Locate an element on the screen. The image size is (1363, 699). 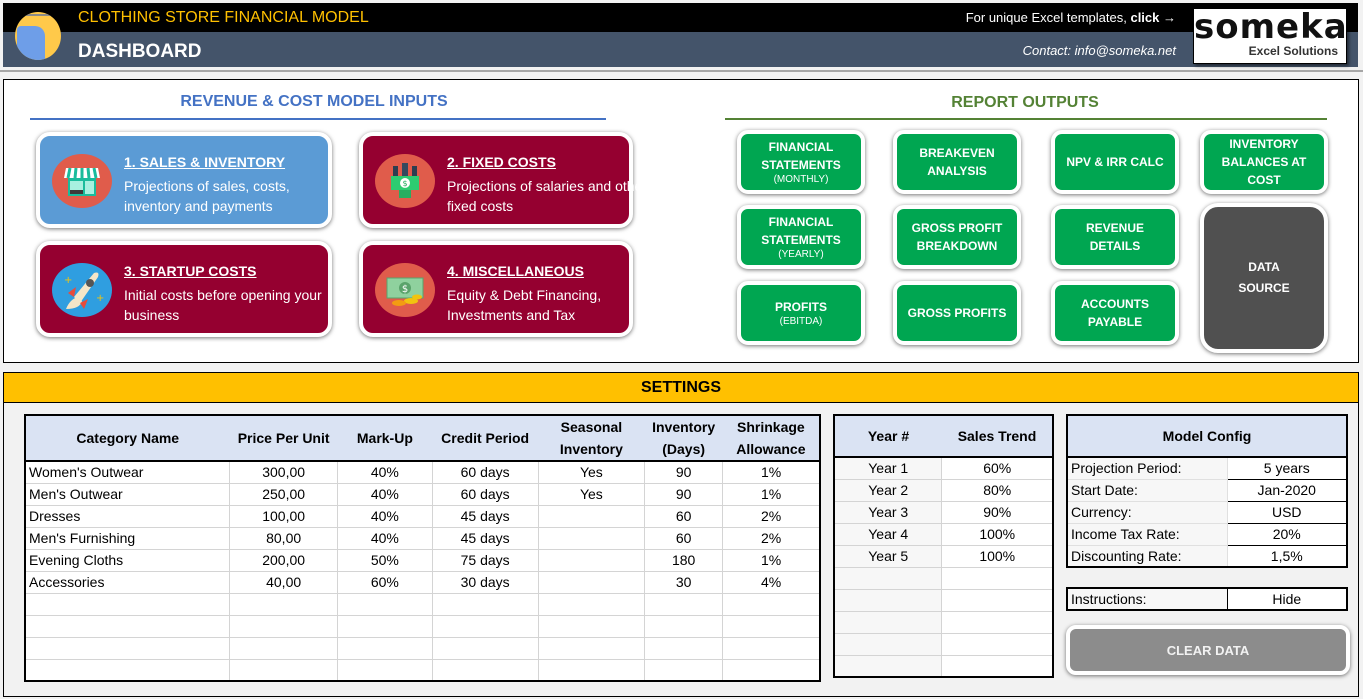
revenue-details-button: REVENUE DETAILS is located at coordinates (1115, 237).